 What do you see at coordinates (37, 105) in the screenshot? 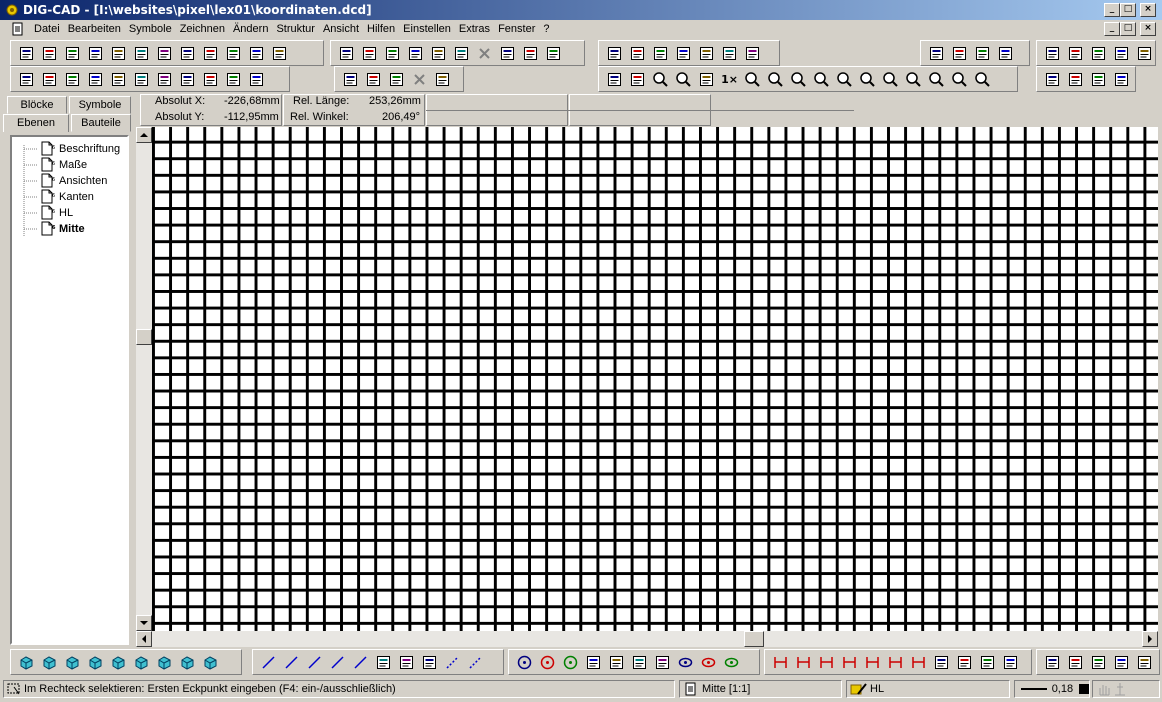
I see `tab-bloecke: Blöcke` at bounding box center [37, 105].